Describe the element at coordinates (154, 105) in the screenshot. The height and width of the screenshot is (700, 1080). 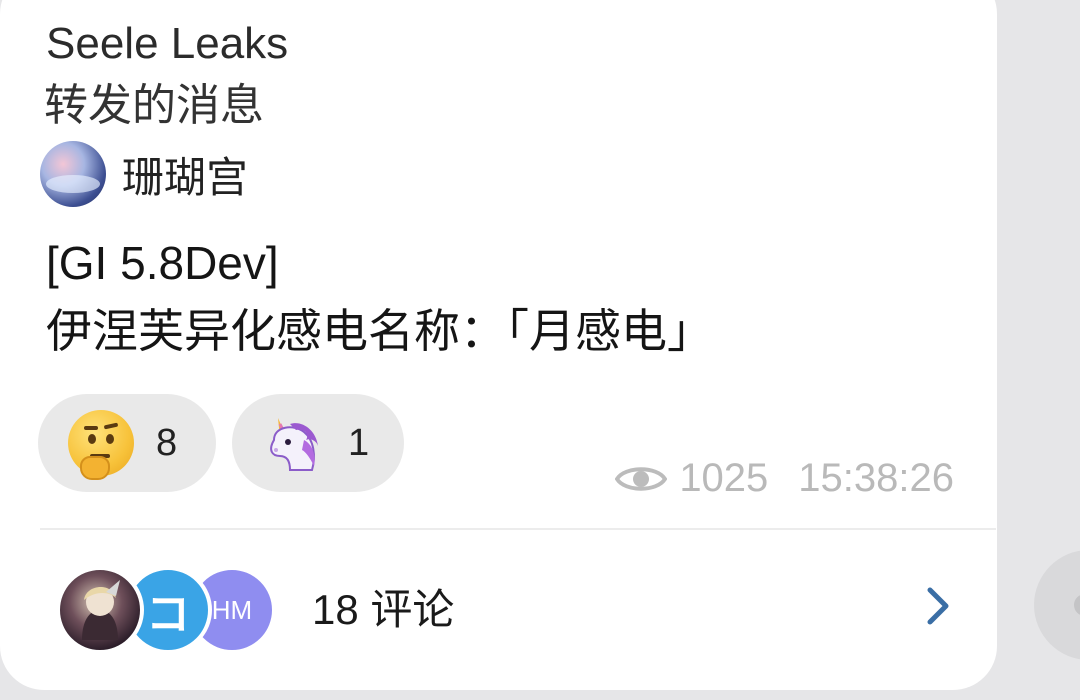
I see `forwarded-label: 转发的消息` at that location.